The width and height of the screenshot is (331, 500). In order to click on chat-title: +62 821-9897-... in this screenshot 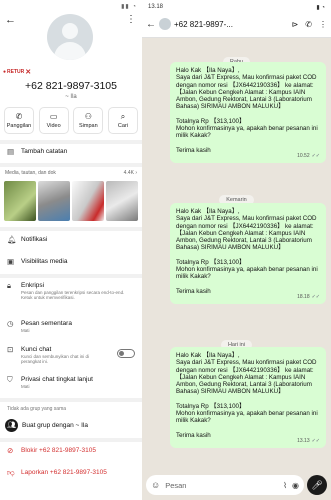, I will do `click(229, 24)`.